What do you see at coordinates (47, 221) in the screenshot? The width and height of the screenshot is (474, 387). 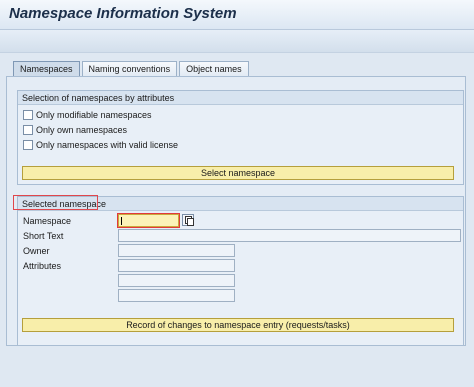 I see `namespace-label: Namespace` at bounding box center [47, 221].